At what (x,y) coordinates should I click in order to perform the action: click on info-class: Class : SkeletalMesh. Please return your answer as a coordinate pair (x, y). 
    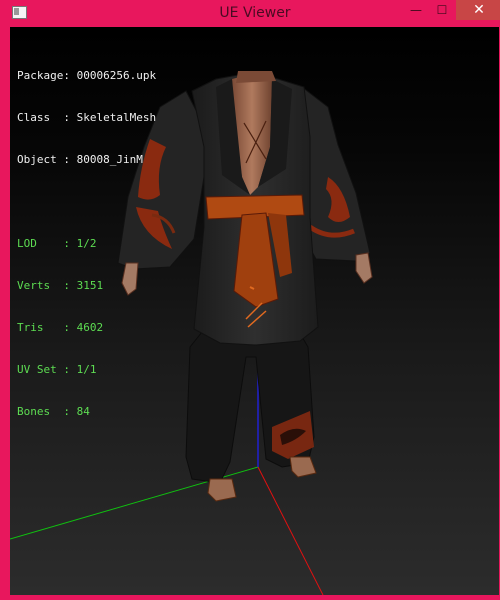
    Looking at the image, I should click on (86, 118).